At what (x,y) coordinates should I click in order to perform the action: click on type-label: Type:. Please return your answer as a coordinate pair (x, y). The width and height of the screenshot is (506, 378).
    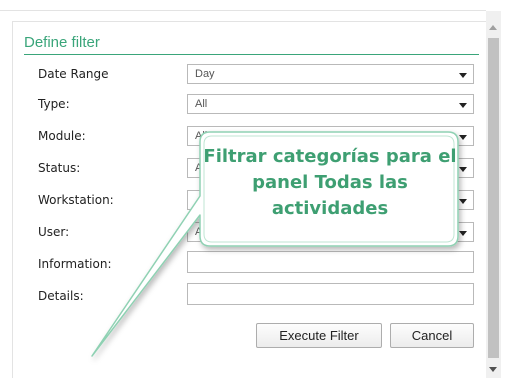
    Looking at the image, I should click on (54, 104).